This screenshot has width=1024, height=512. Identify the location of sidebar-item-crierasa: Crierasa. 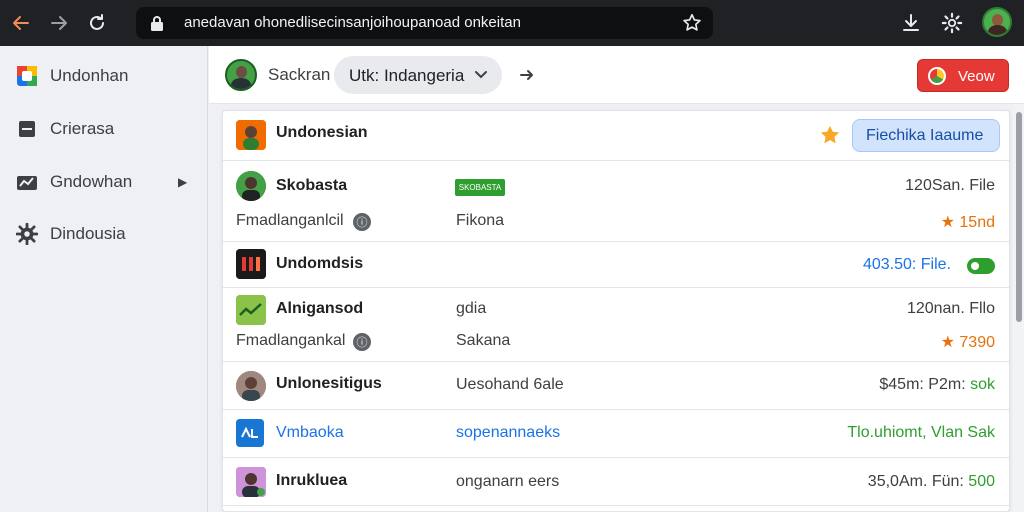
(104, 129).